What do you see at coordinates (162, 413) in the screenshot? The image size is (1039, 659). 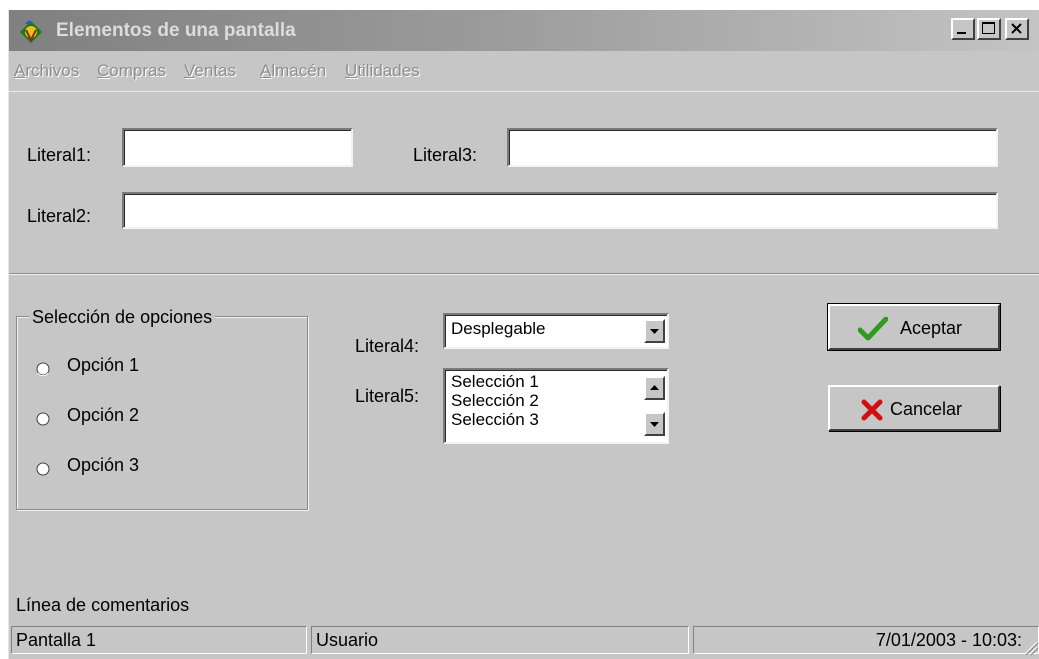 I see `options-groupbox` at bounding box center [162, 413].